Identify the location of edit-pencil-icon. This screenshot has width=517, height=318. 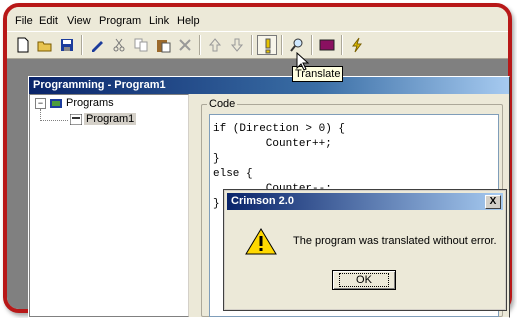
(97, 45).